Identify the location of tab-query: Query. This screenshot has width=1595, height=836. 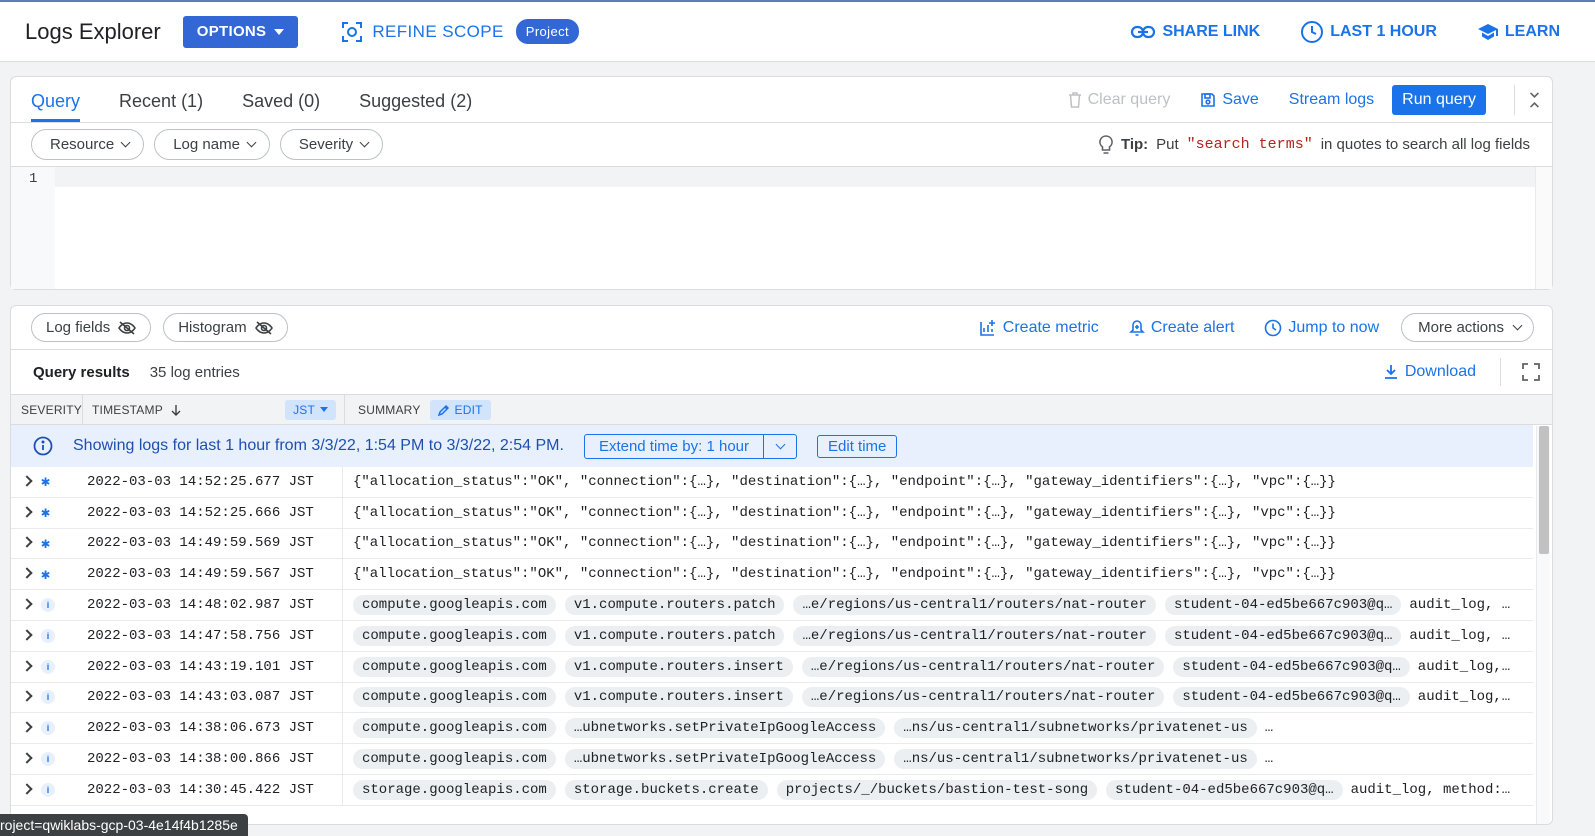
(56, 106).